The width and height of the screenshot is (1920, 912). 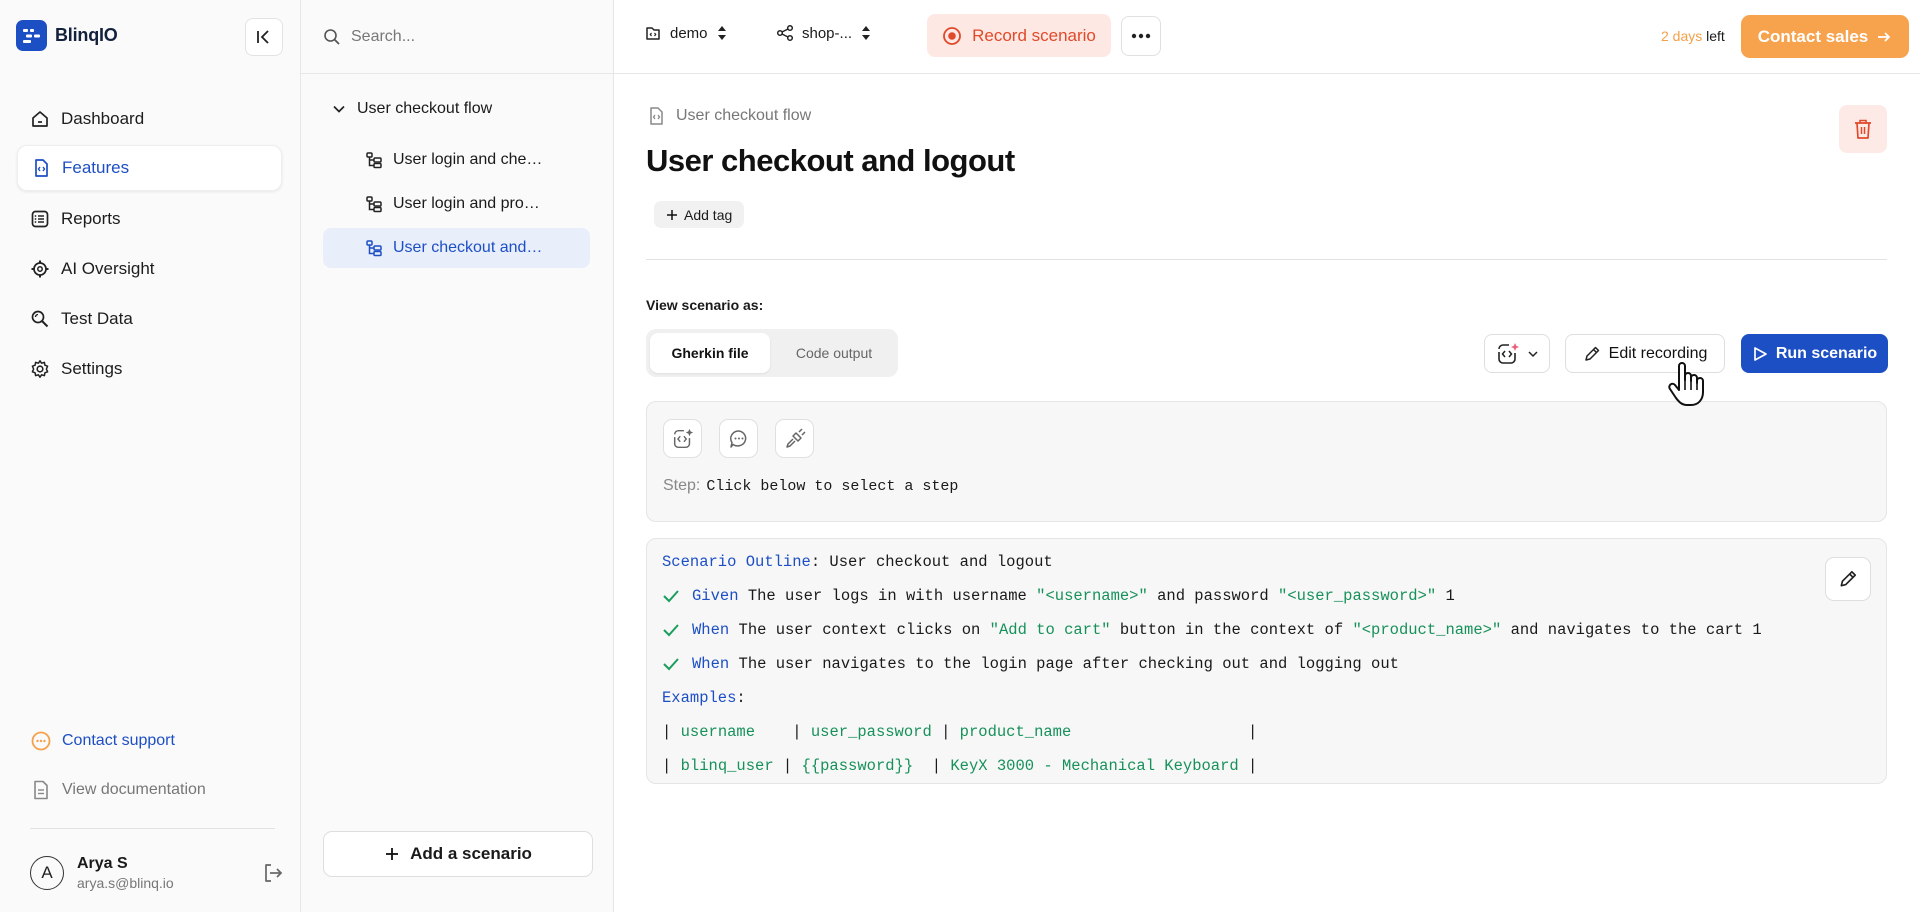 What do you see at coordinates (149, 168) in the screenshot?
I see `sidebar-item-features: Features` at bounding box center [149, 168].